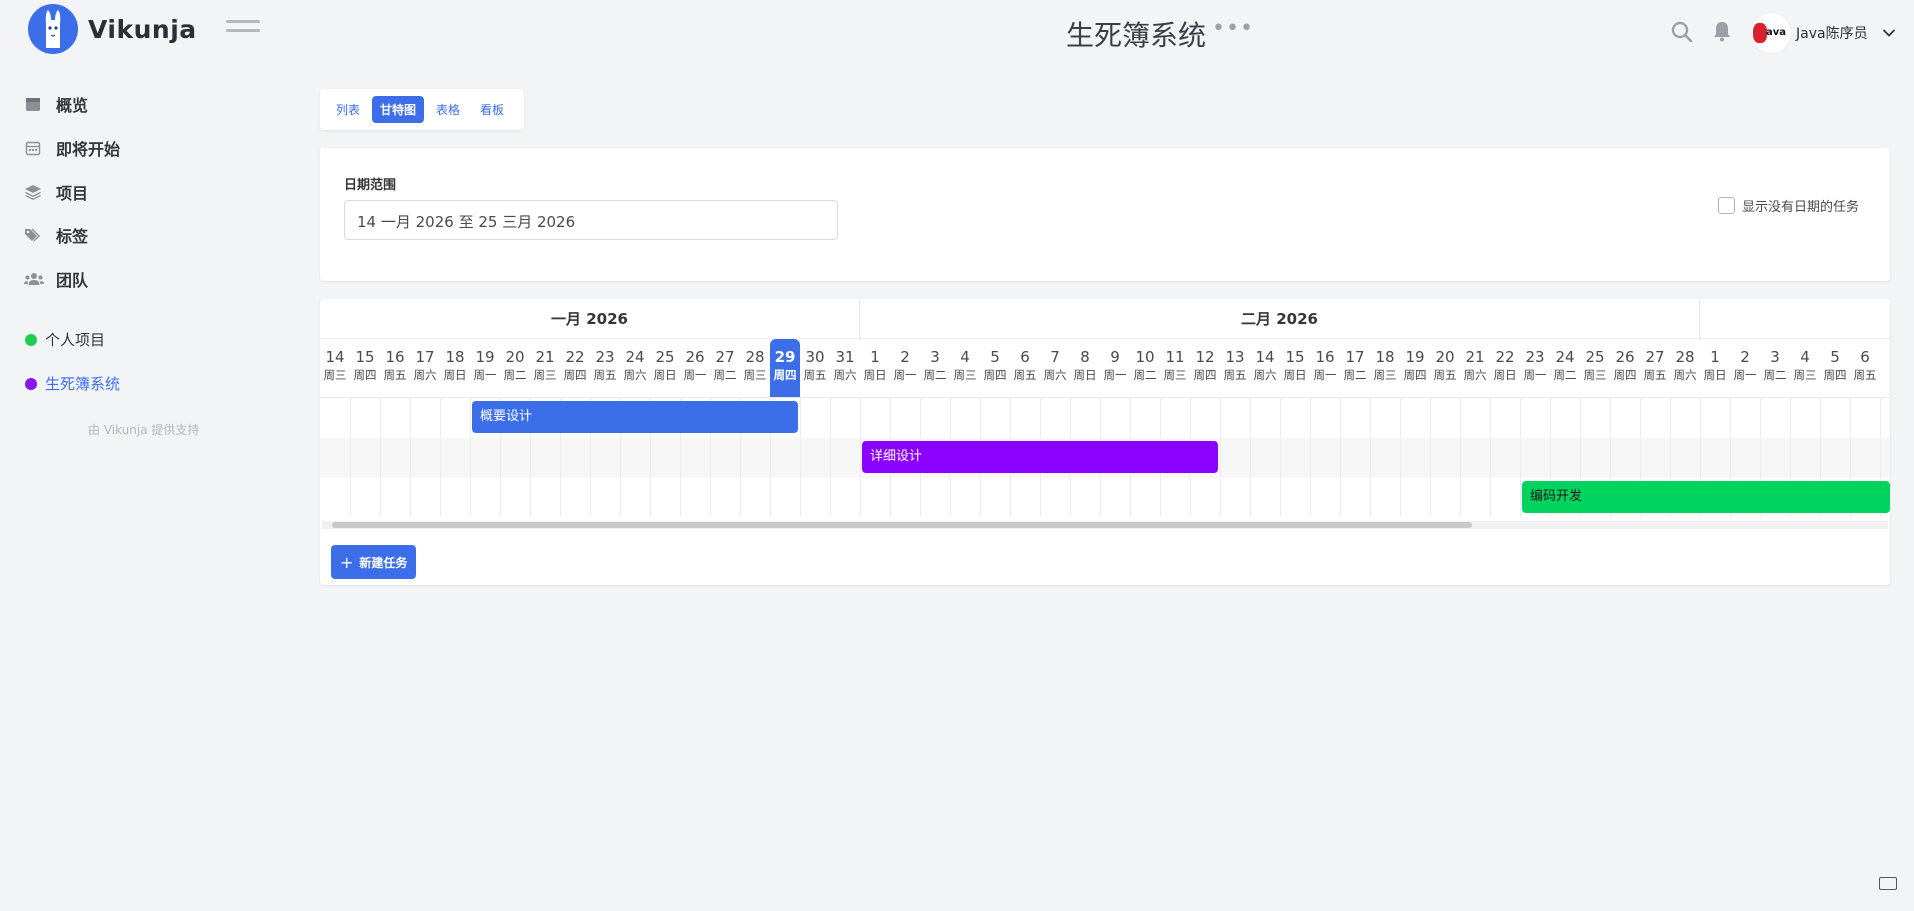 This screenshot has height=911, width=1914. I want to click on sidebar-item-teams: 团队, so click(56, 279).